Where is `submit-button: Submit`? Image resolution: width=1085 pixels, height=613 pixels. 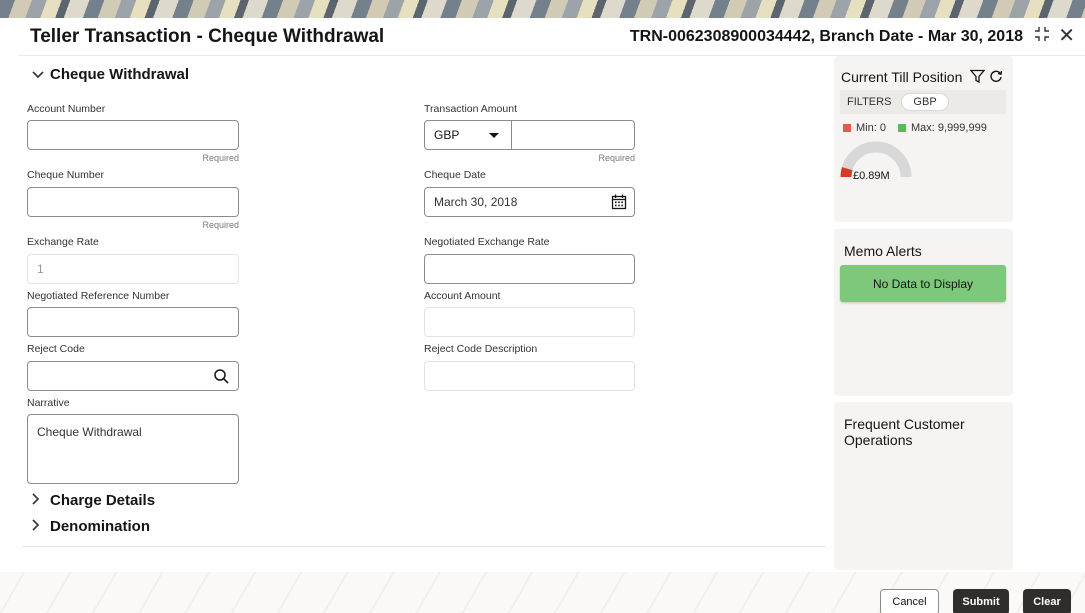 submit-button: Submit is located at coordinates (981, 601).